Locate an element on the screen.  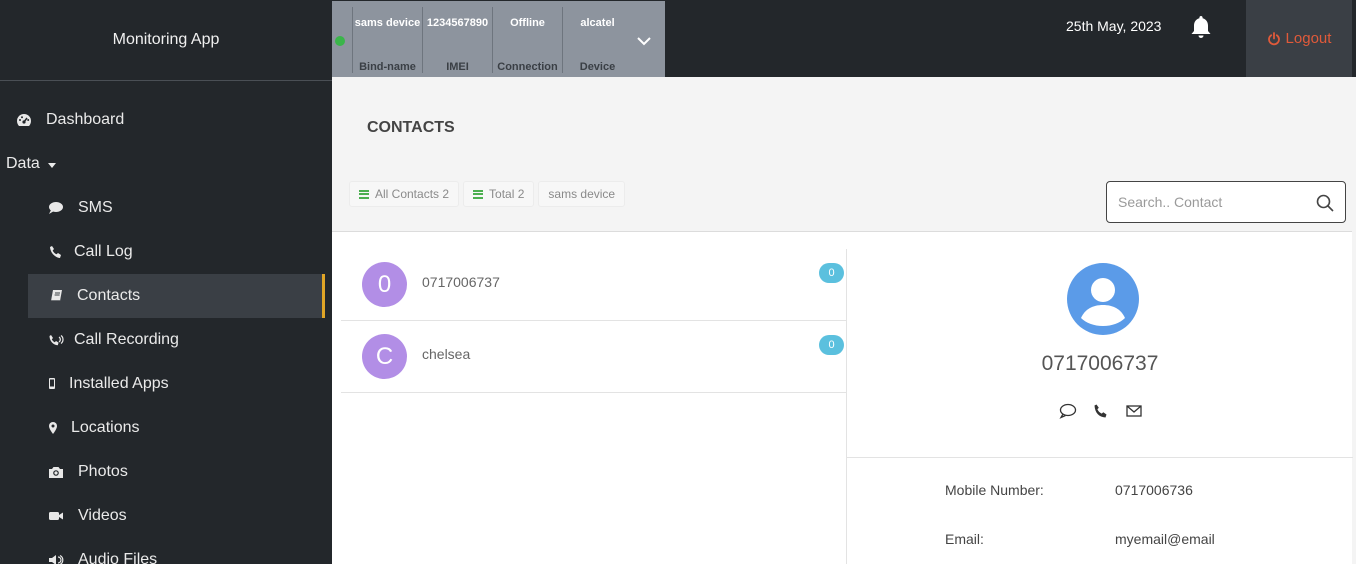
sidebar-item-label: Call Recording is located at coordinates (126, 339).